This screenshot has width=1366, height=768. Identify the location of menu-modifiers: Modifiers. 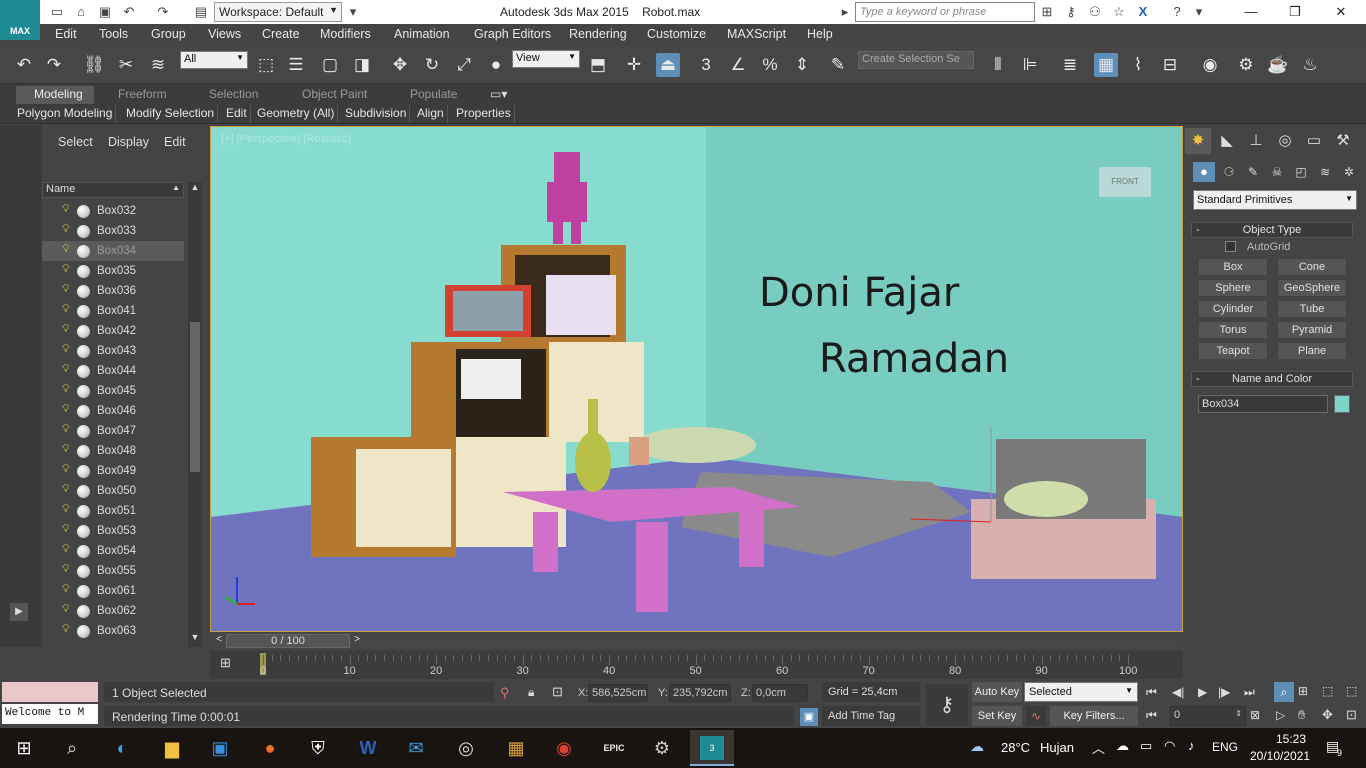
(345, 34).